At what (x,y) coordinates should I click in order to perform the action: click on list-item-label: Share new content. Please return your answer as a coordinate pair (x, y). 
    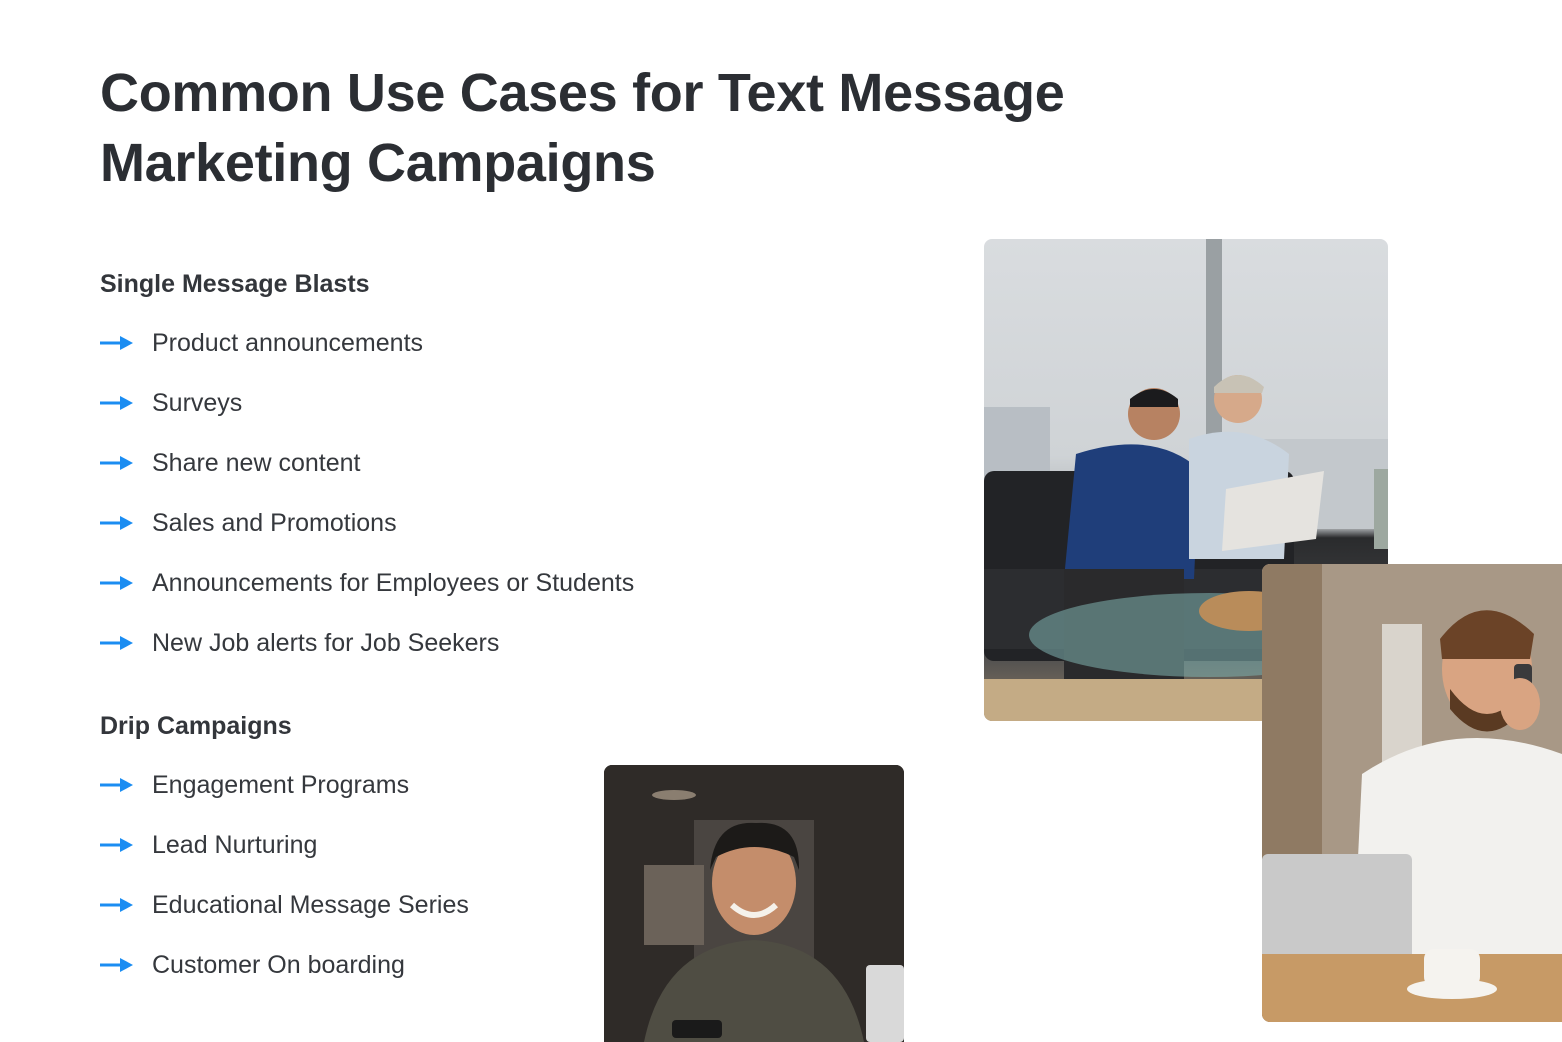
    Looking at the image, I should click on (256, 462).